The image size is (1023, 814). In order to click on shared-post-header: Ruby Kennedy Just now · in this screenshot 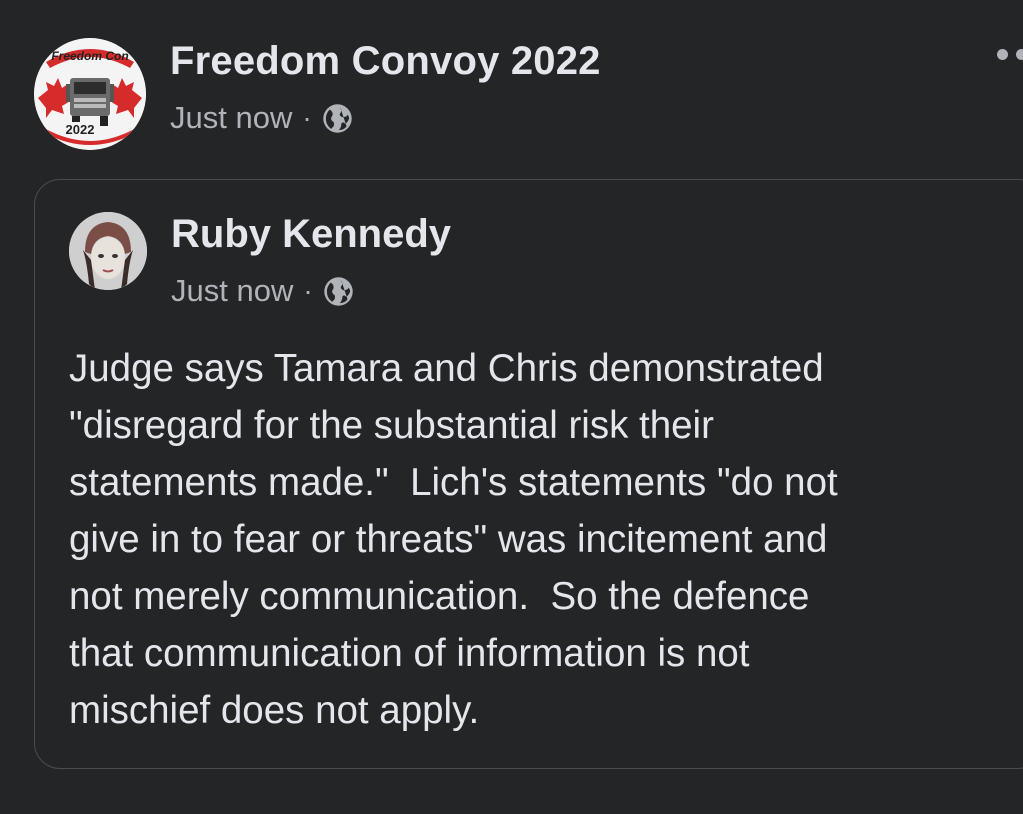, I will do `click(260, 260)`.